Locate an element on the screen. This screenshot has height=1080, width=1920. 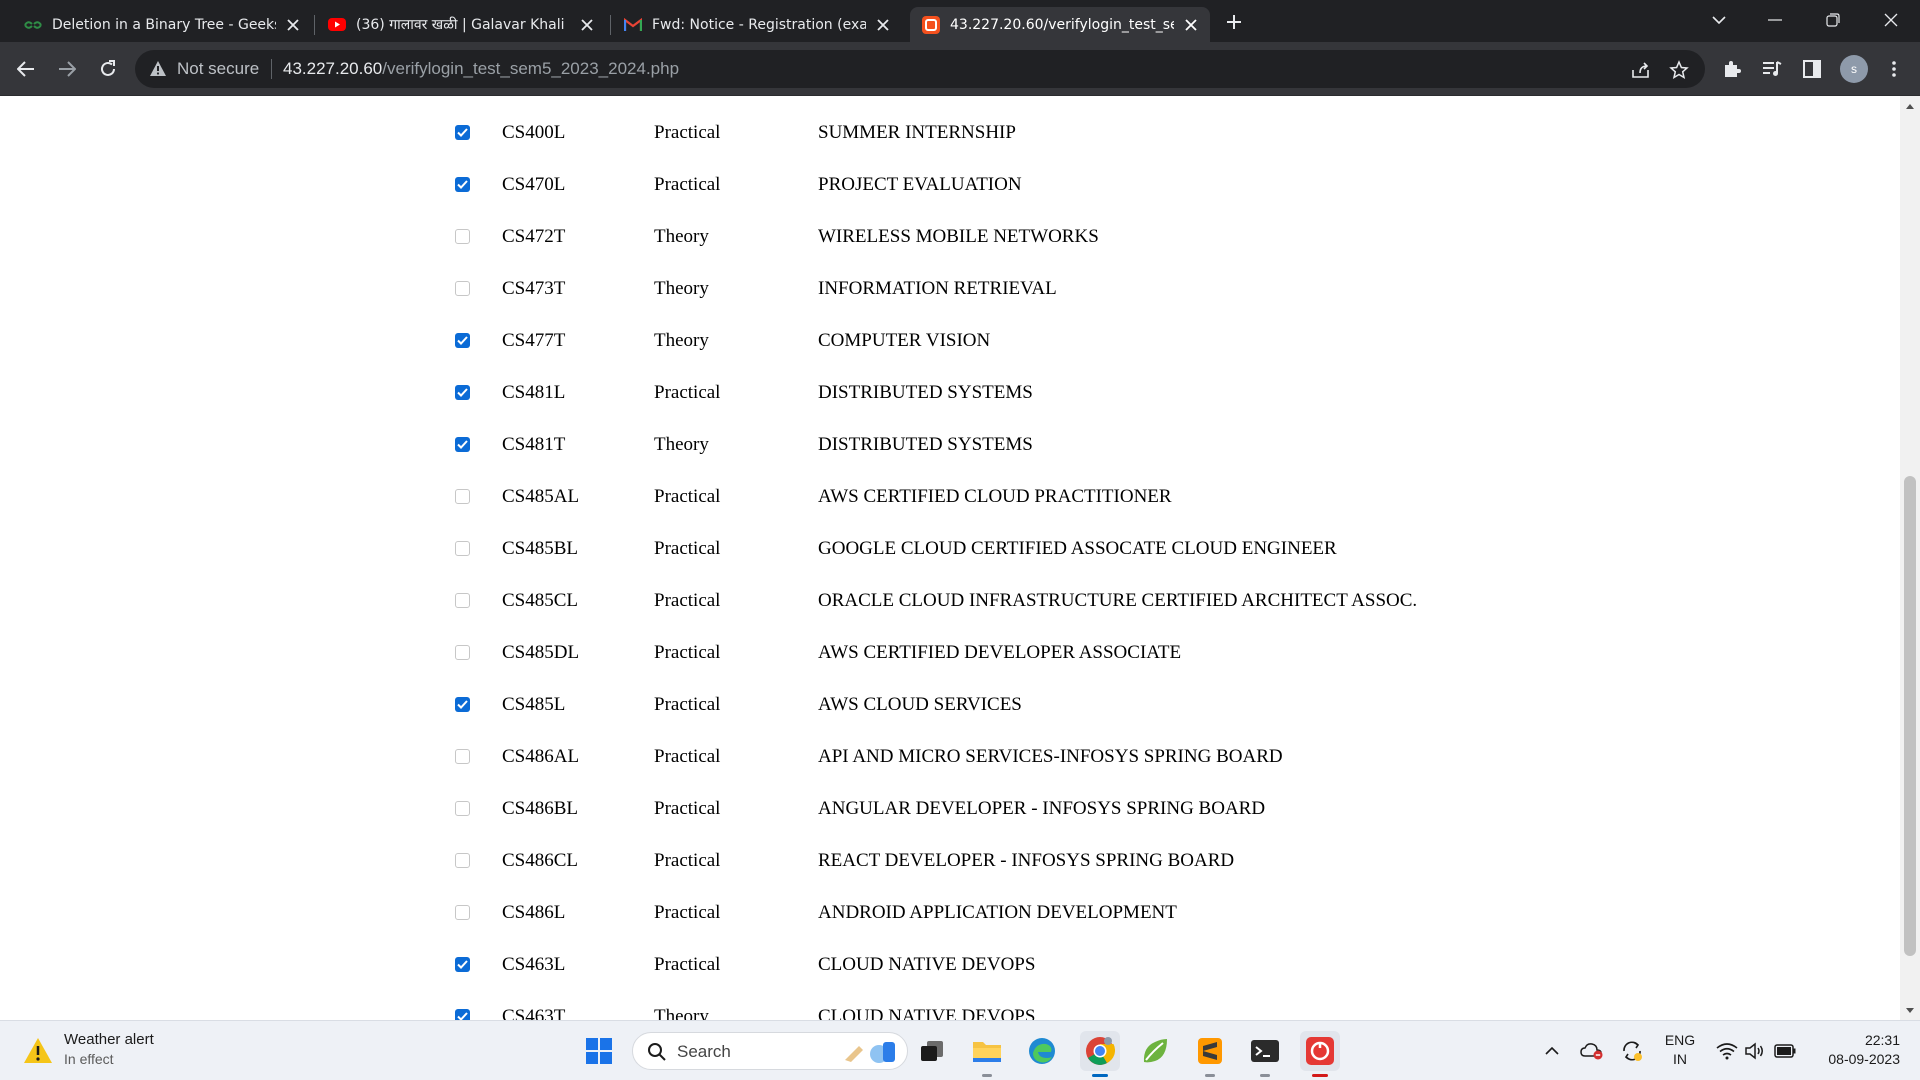
course-code: CS463L is located at coordinates (534, 964).